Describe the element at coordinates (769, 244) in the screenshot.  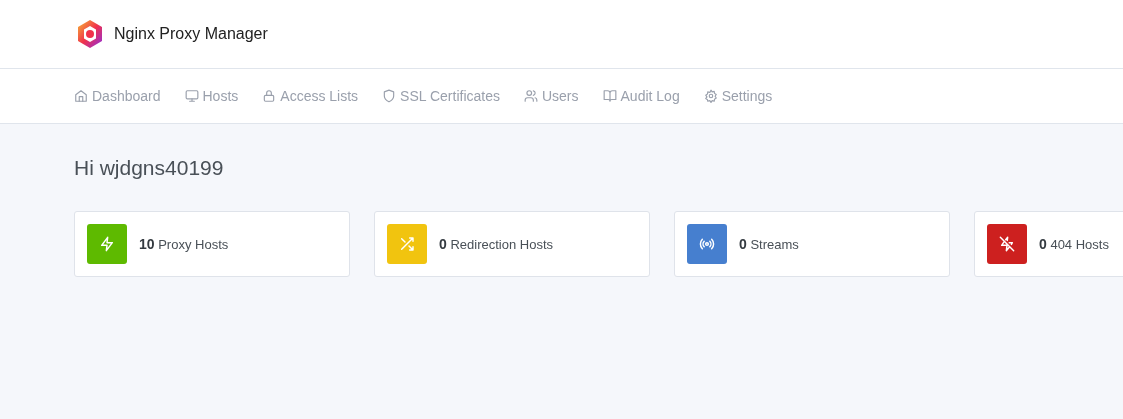
I see `stat-text: 0 Streams` at that location.